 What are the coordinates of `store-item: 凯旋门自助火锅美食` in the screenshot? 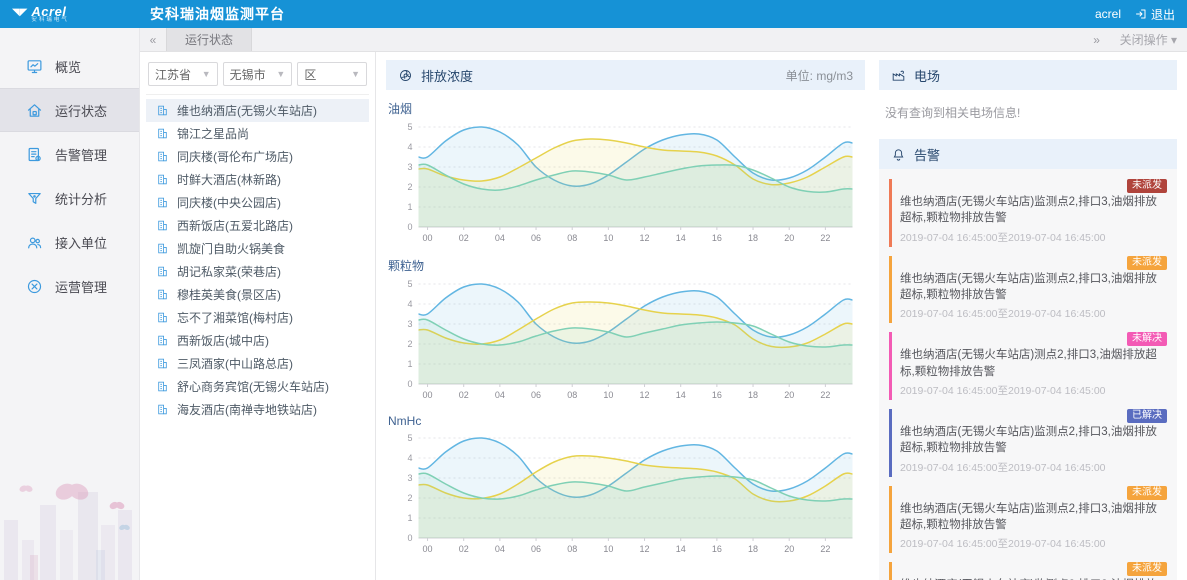 It's located at (257, 248).